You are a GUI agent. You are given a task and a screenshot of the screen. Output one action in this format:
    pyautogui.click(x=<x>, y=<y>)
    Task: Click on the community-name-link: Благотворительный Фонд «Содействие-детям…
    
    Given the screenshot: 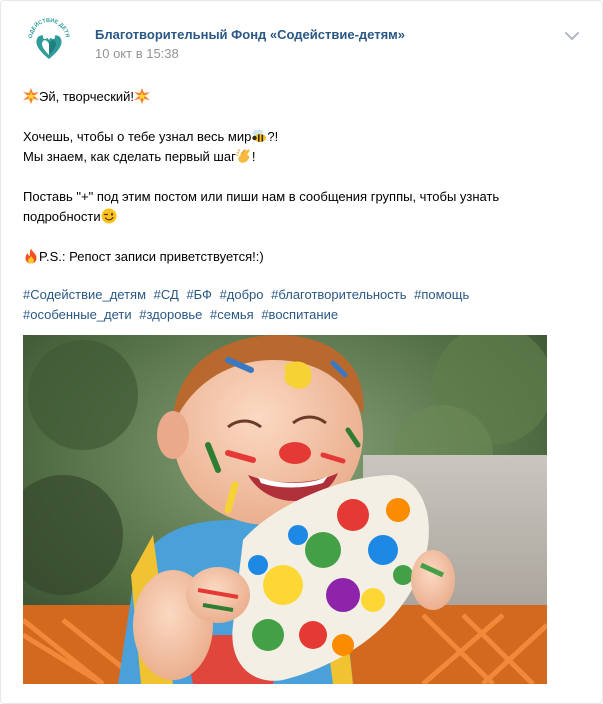 What is the action you would take?
    pyautogui.click(x=250, y=34)
    